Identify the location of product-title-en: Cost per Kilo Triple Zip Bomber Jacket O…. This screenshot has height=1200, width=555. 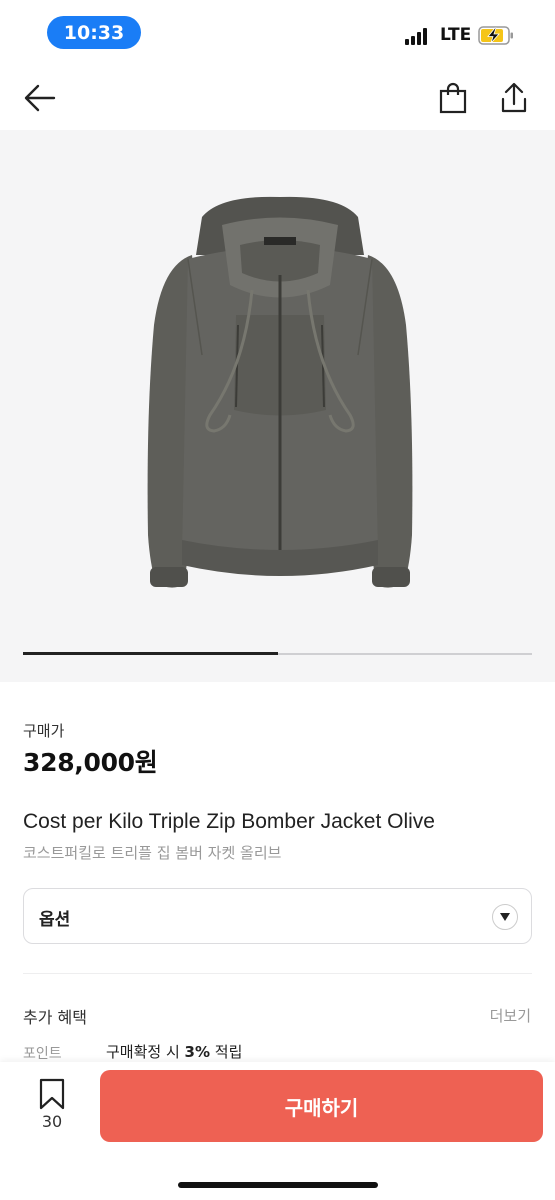
(229, 821).